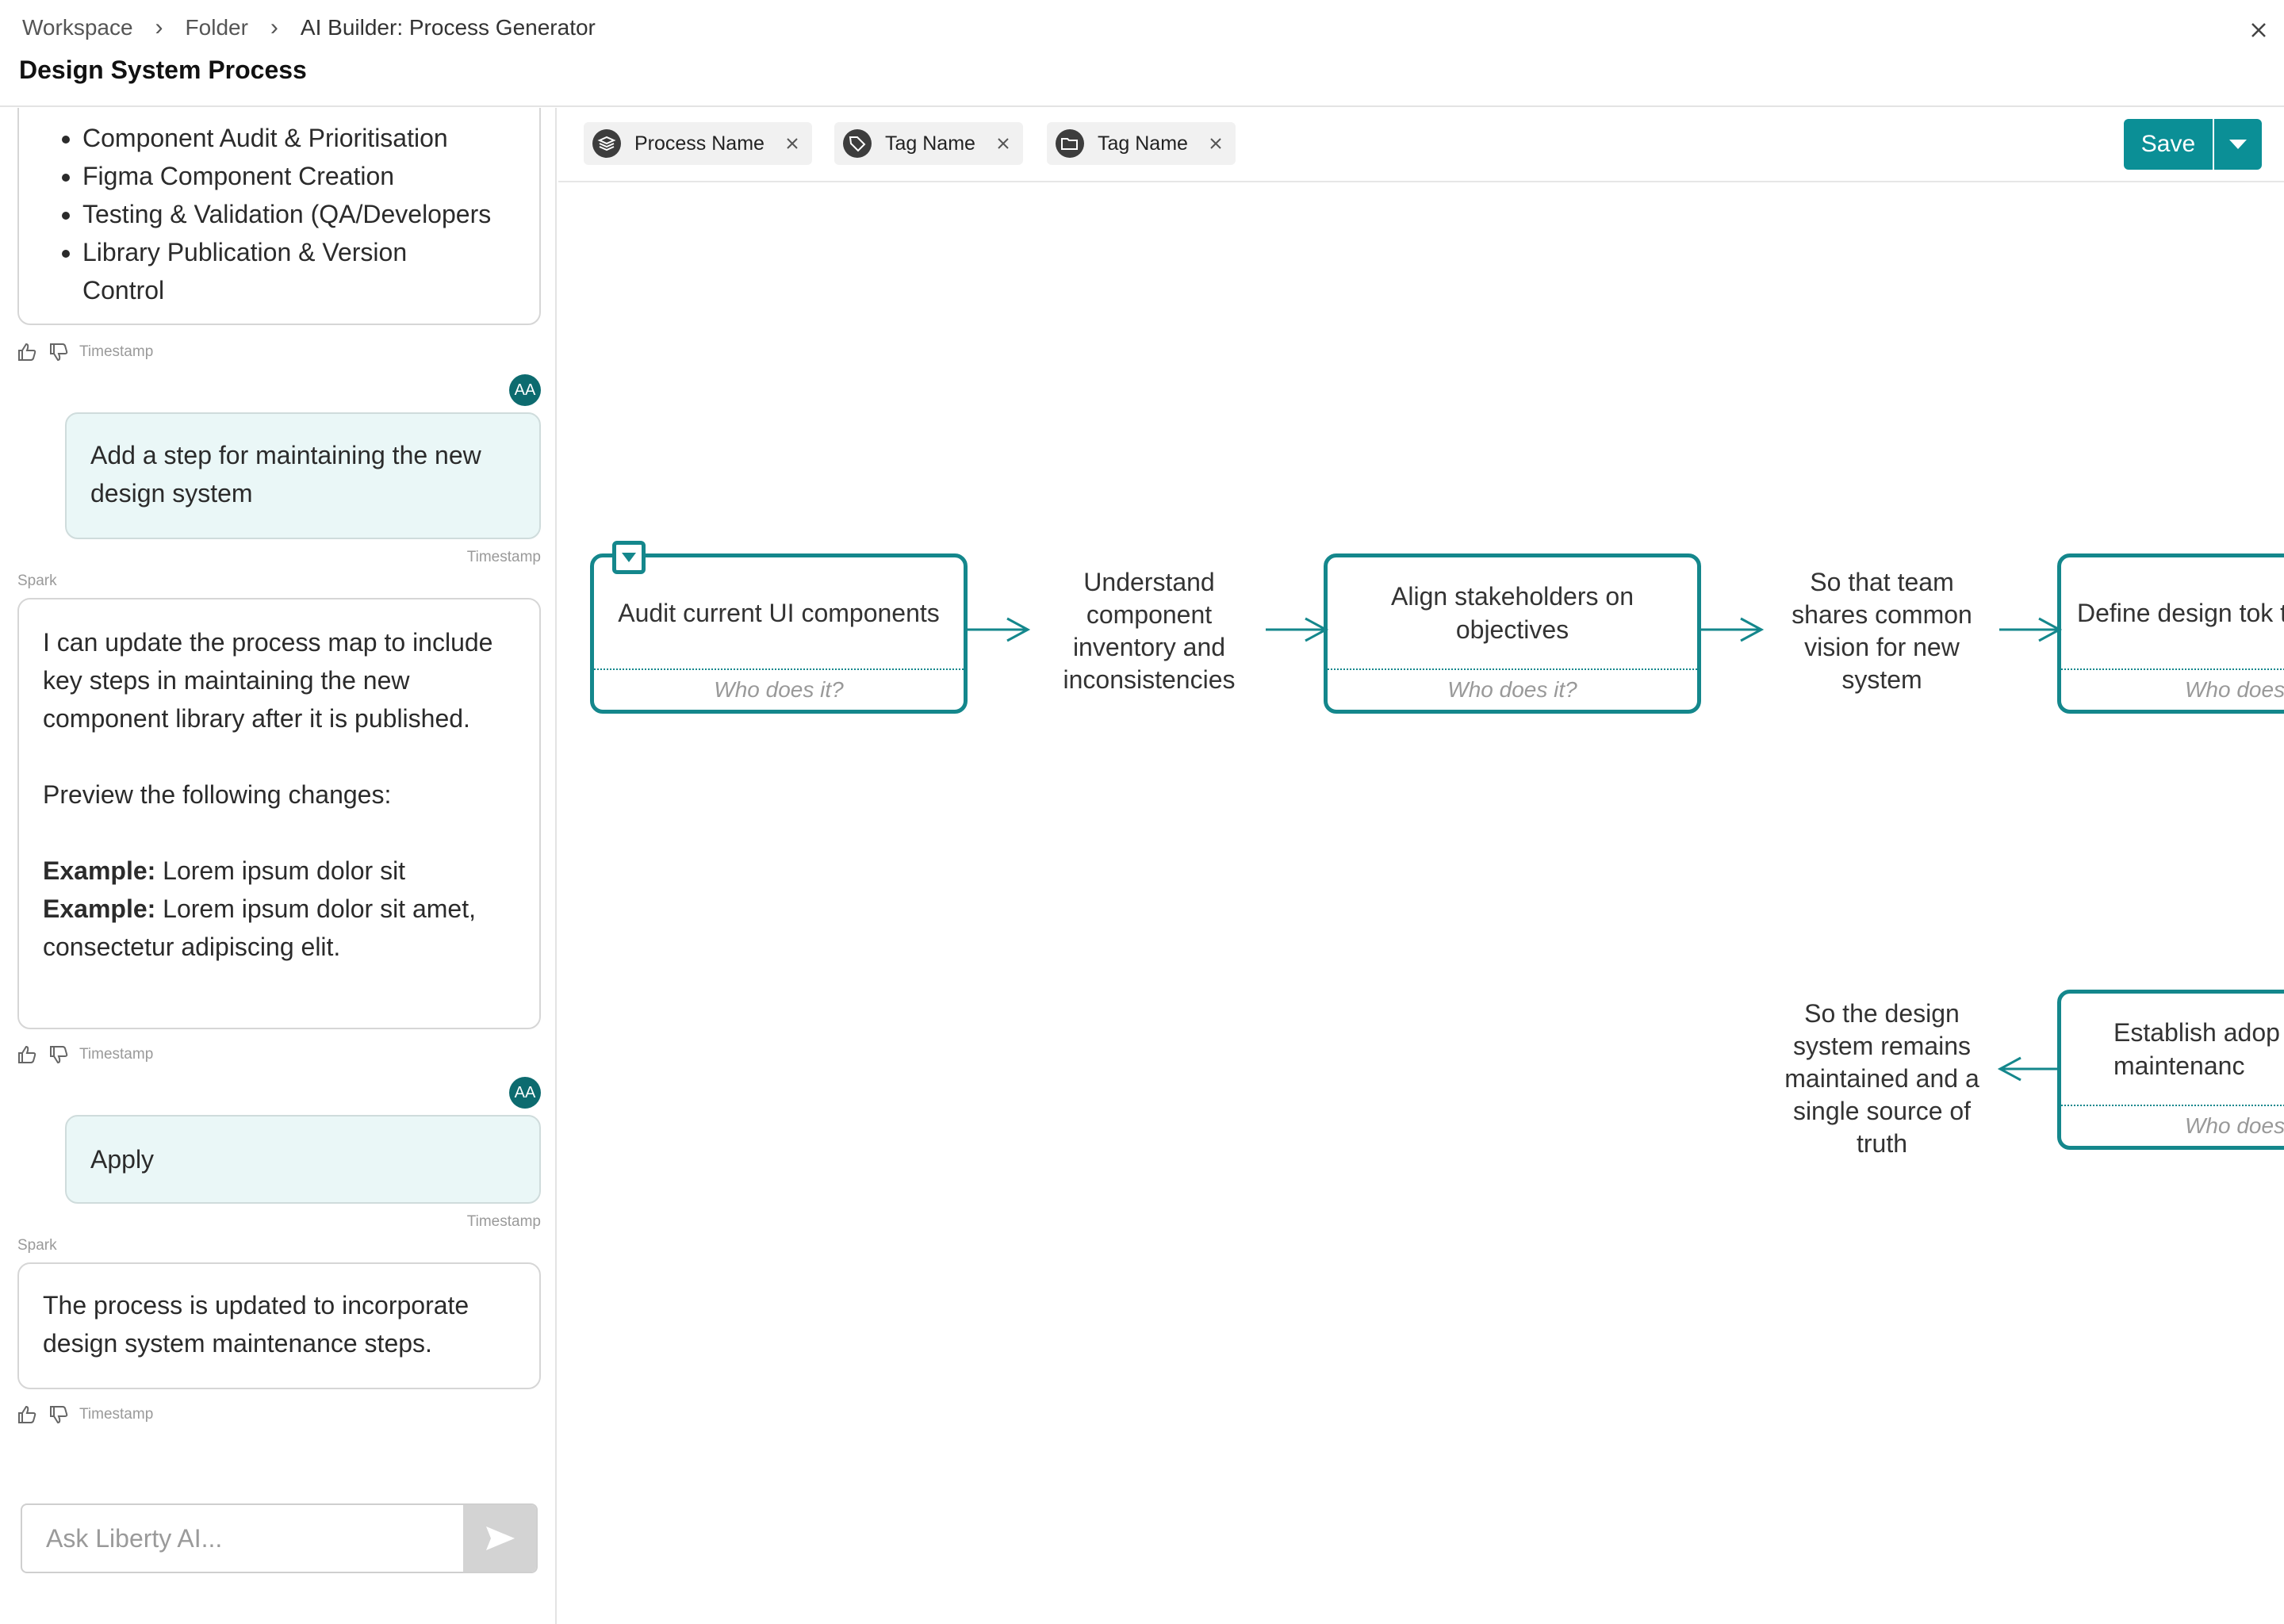 Image resolution: width=2284 pixels, height=1624 pixels. I want to click on send-icon, so click(500, 1538).